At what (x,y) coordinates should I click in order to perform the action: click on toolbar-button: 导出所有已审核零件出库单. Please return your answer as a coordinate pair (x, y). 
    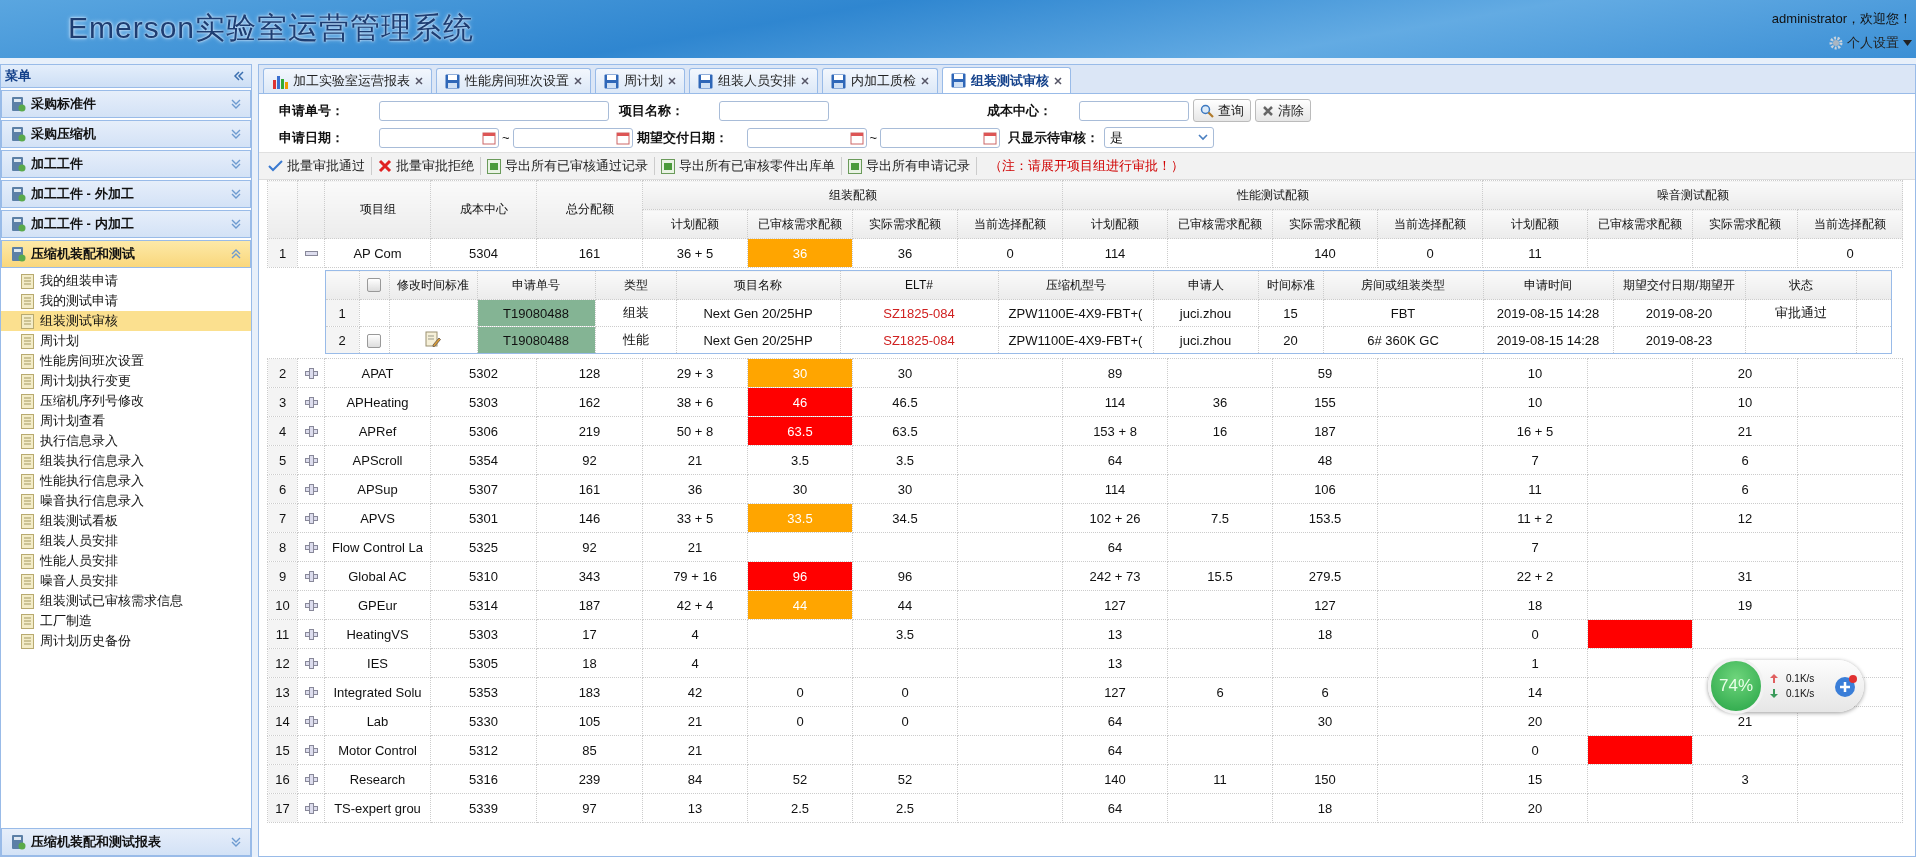
    Looking at the image, I should click on (748, 166).